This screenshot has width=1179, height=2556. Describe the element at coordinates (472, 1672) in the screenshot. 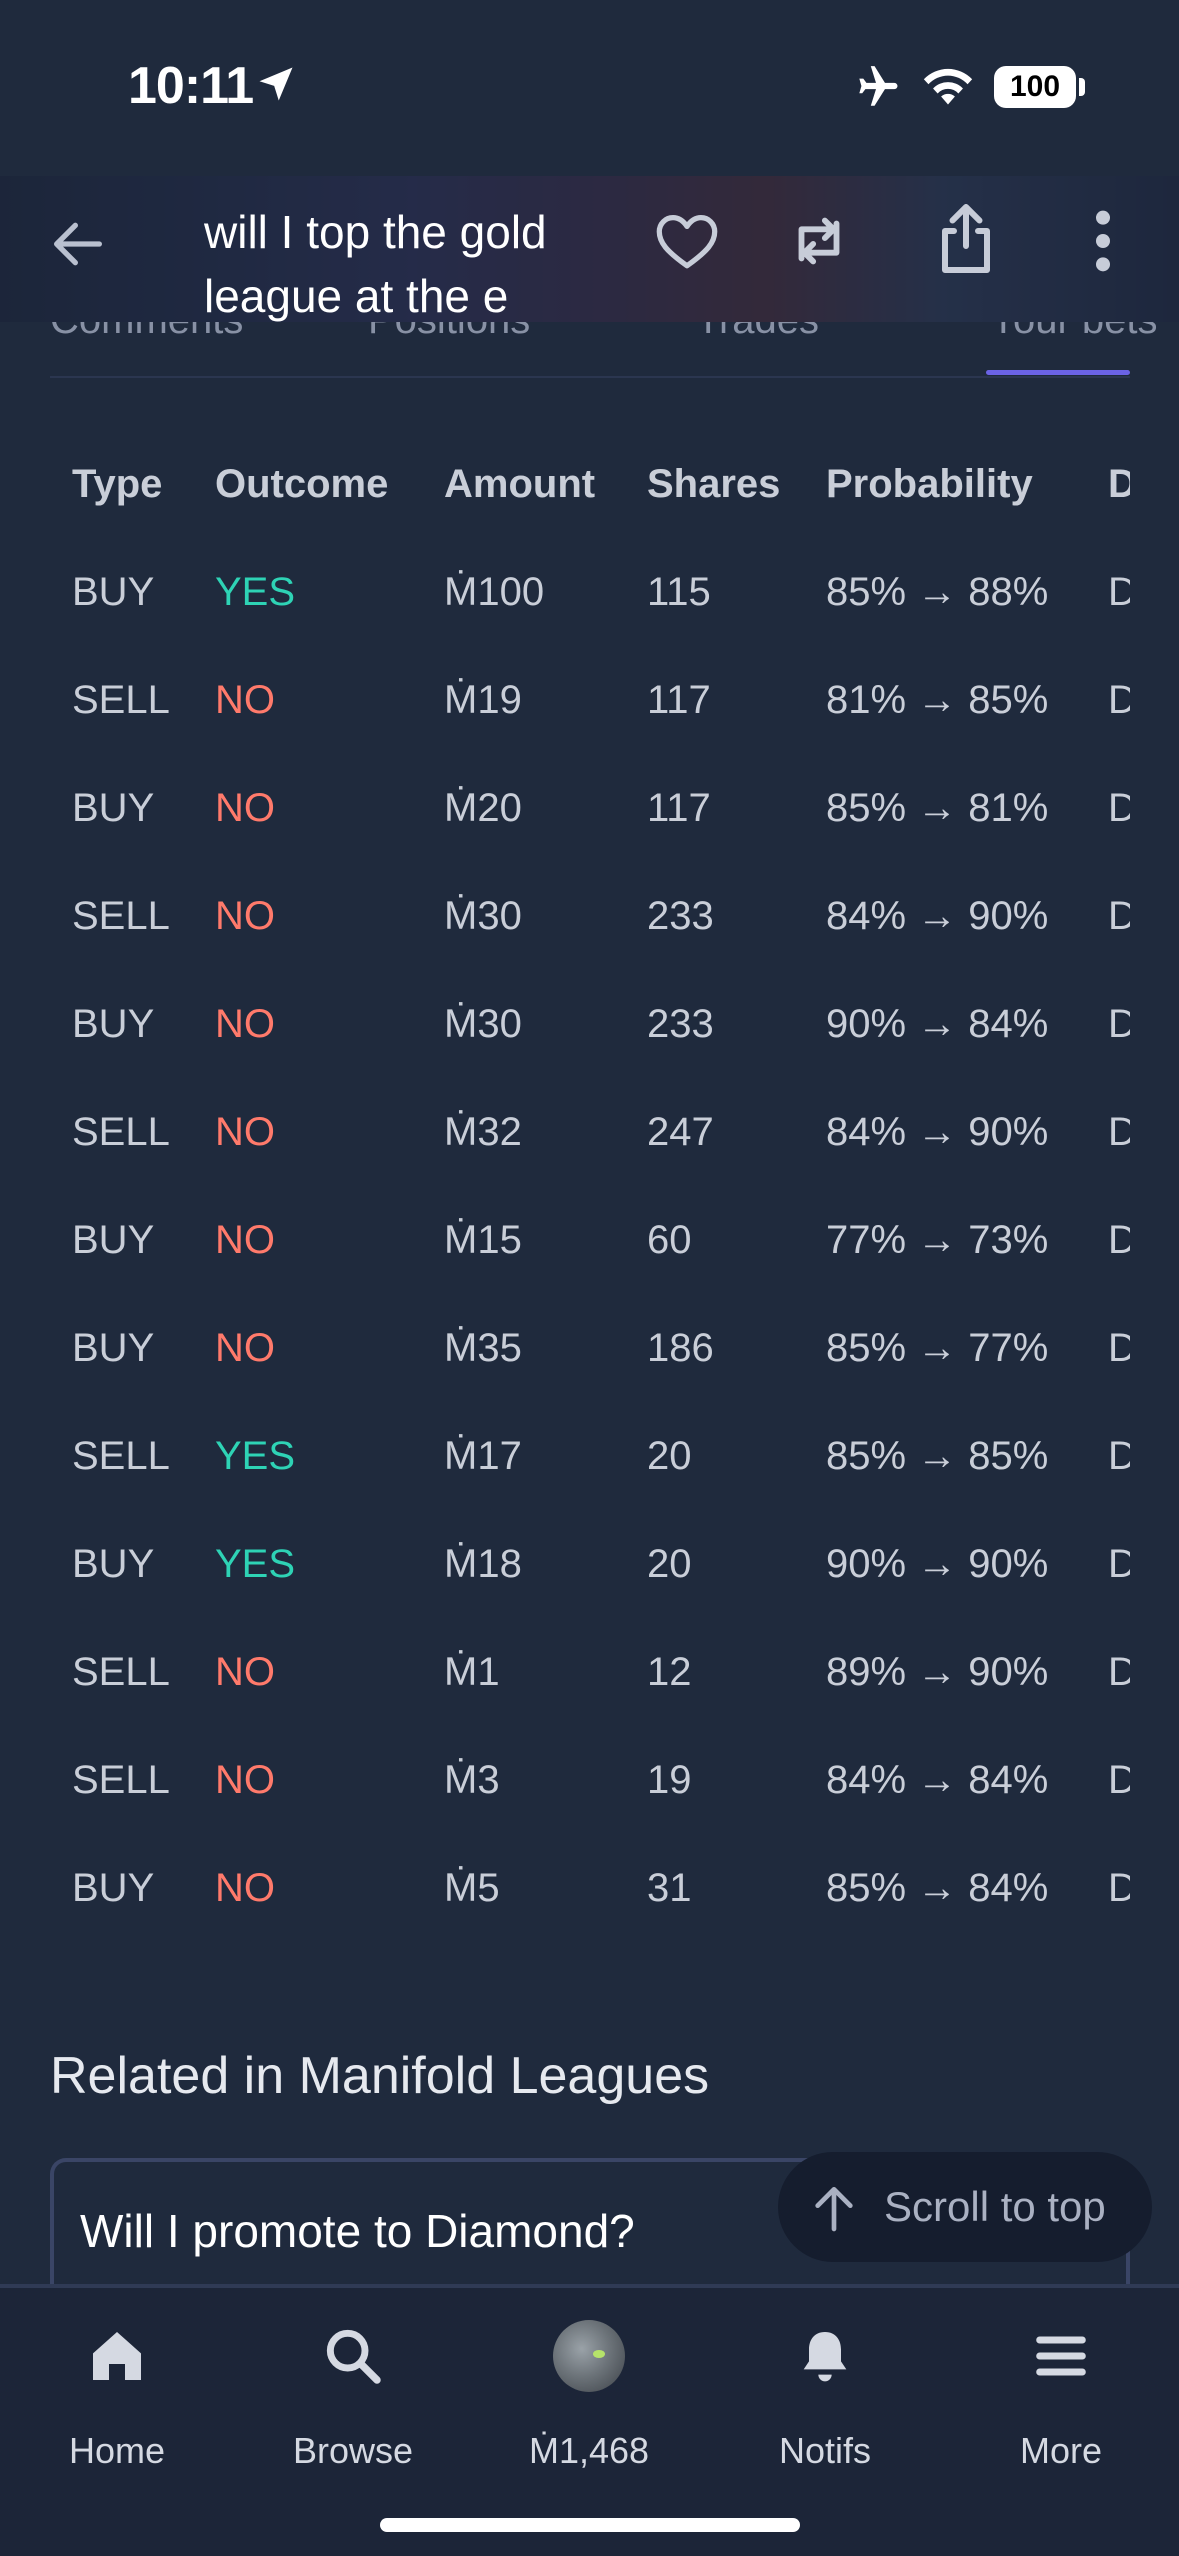

I see `cell-amount: Ṁ1` at that location.